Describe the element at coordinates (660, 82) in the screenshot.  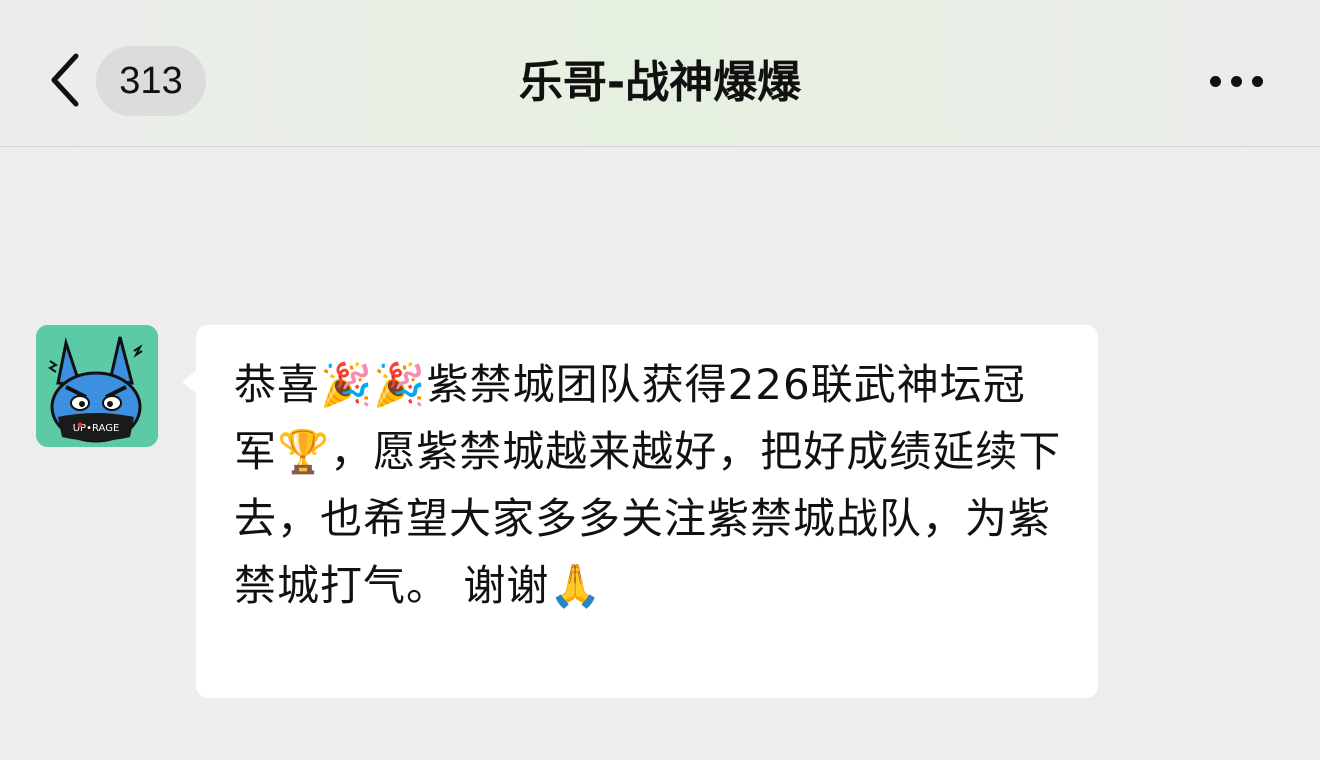
I see `chat-title: 乐哥-战神爆爆` at that location.